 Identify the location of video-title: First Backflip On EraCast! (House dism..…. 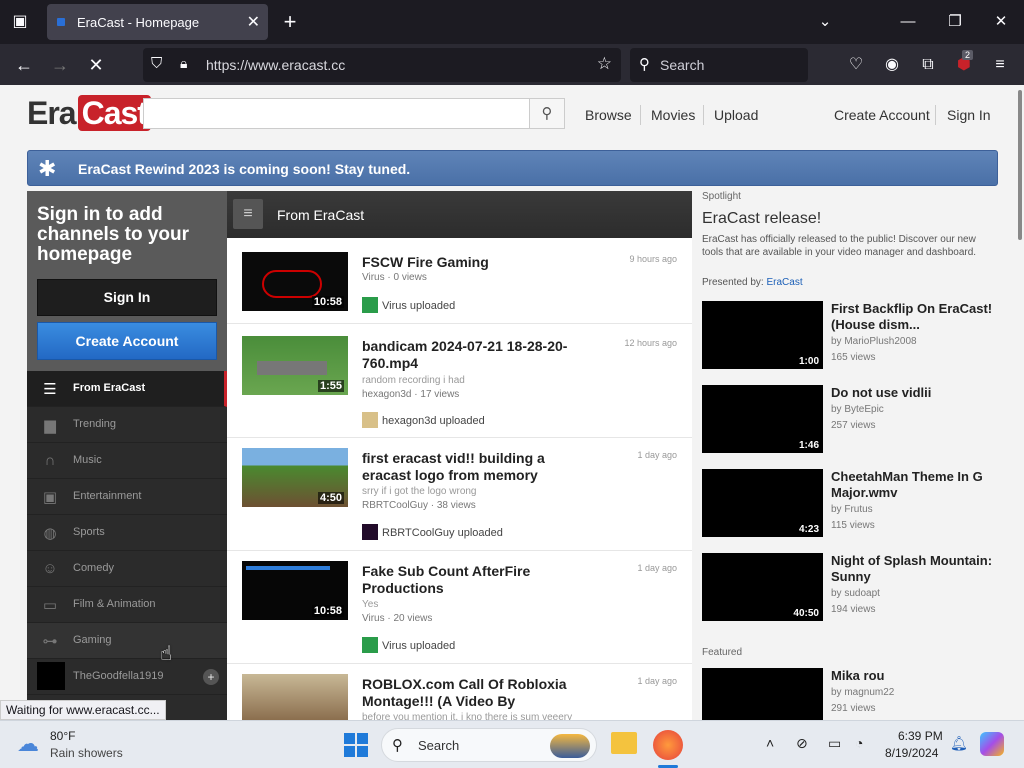
(913, 317).